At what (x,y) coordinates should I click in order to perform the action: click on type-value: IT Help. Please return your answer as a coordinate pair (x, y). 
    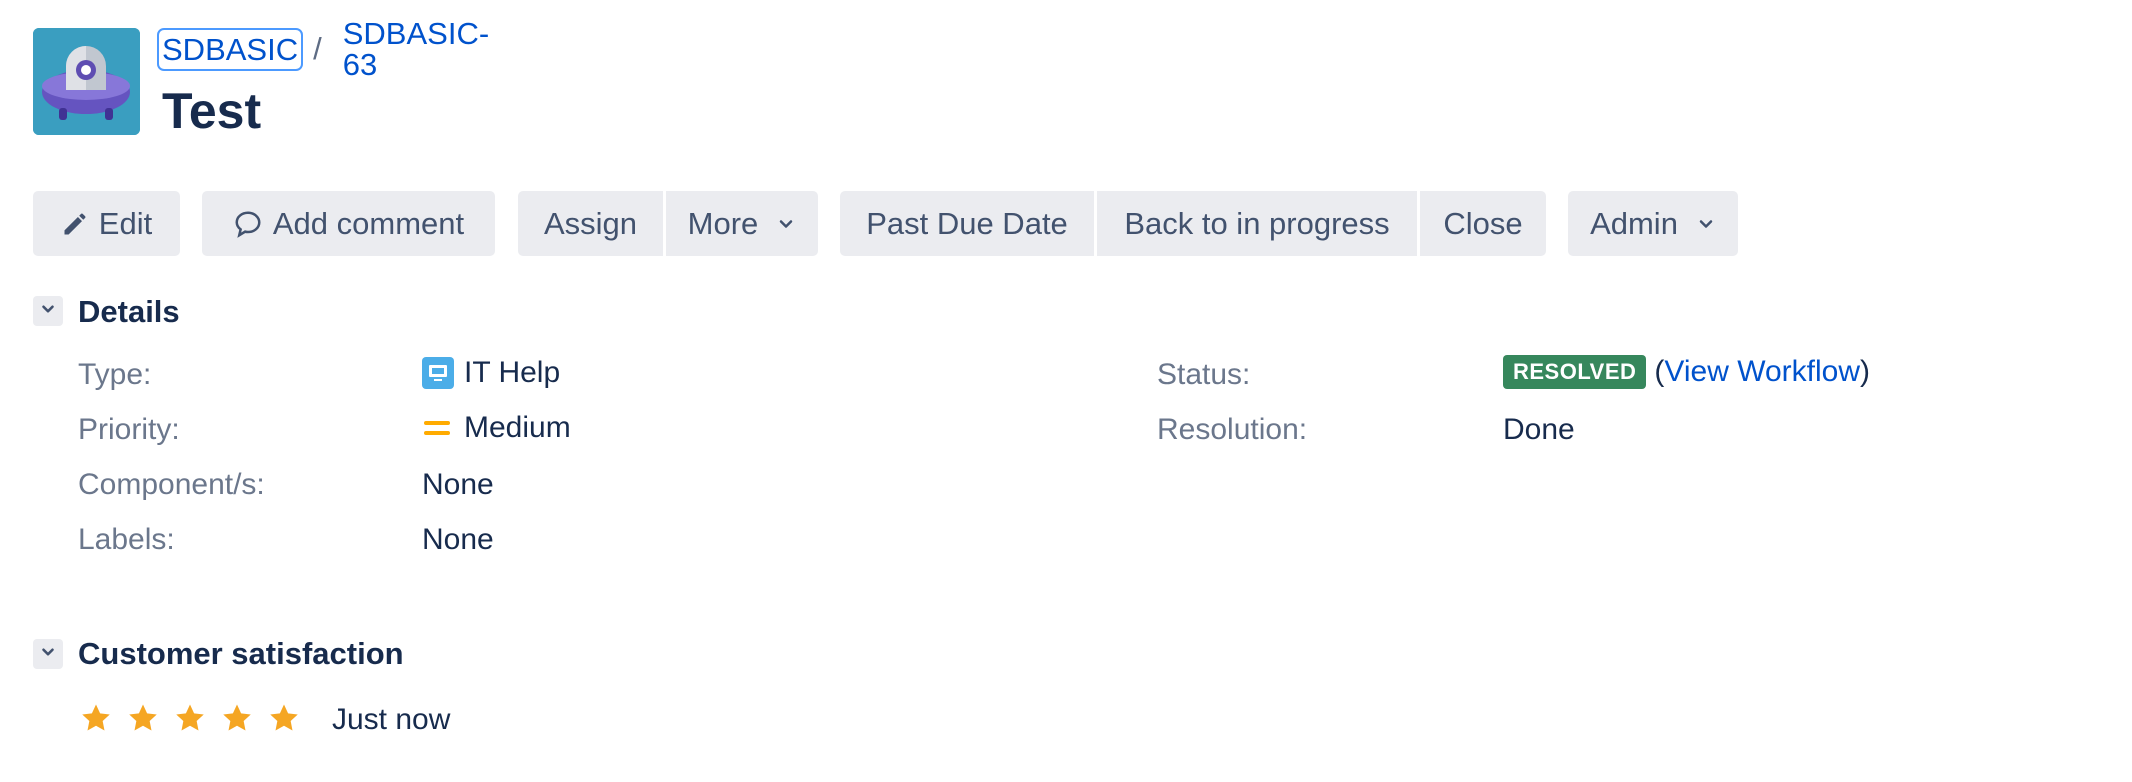
    Looking at the image, I should click on (491, 373).